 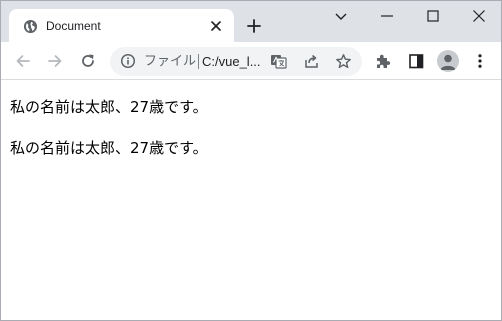 What do you see at coordinates (198, 61) in the screenshot?
I see `url-separator` at bounding box center [198, 61].